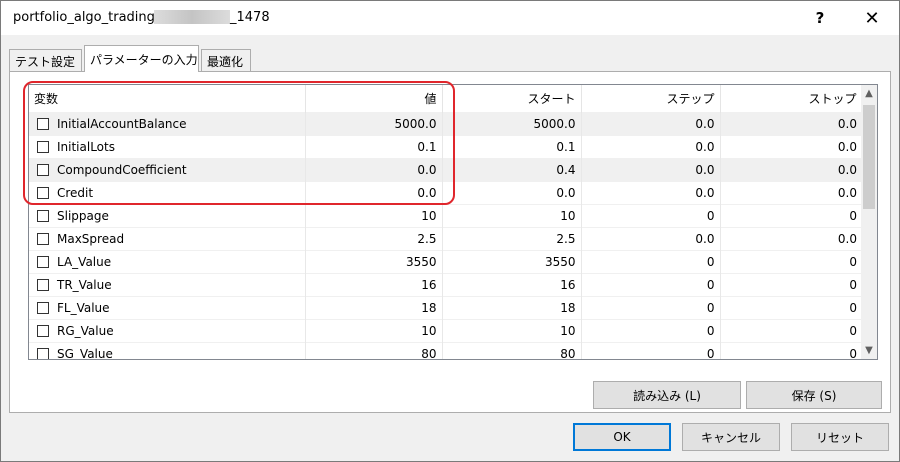 The width and height of the screenshot is (900, 462). I want to click on value-cell: 5000.0, so click(373, 123).